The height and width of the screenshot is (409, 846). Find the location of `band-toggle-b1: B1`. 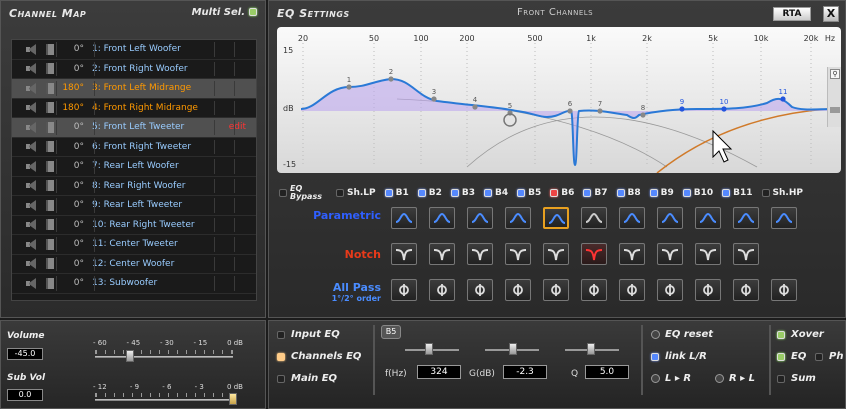

band-toggle-b1: B1 is located at coordinates (396, 193).